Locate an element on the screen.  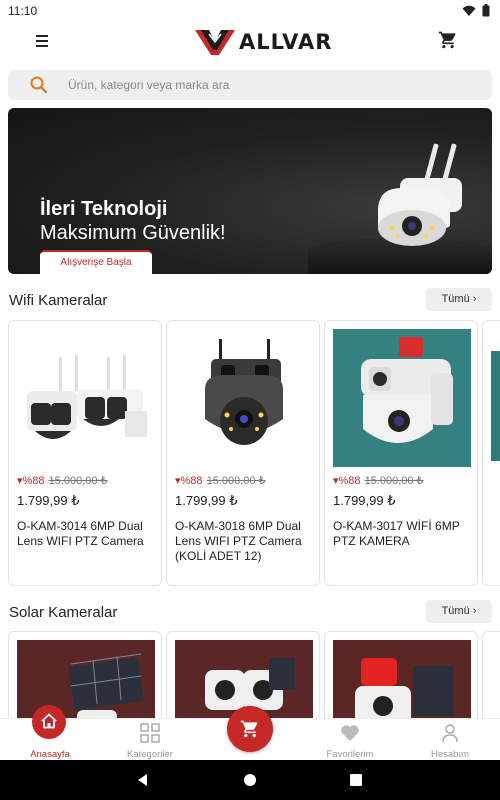
cart-fab-button is located at coordinates (250, 729).